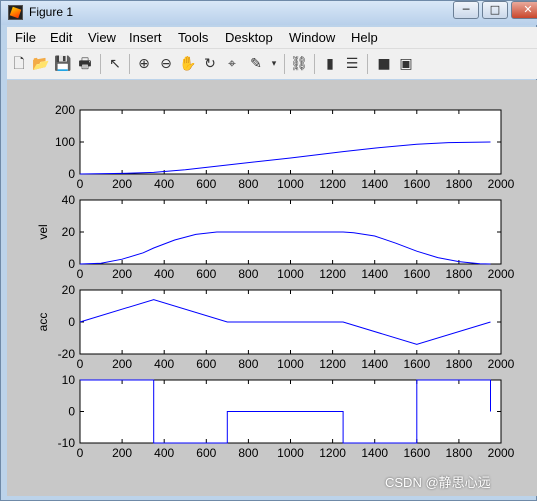  What do you see at coordinates (65, 110) in the screenshot?
I see `y-tick-label: 200` at bounding box center [65, 110].